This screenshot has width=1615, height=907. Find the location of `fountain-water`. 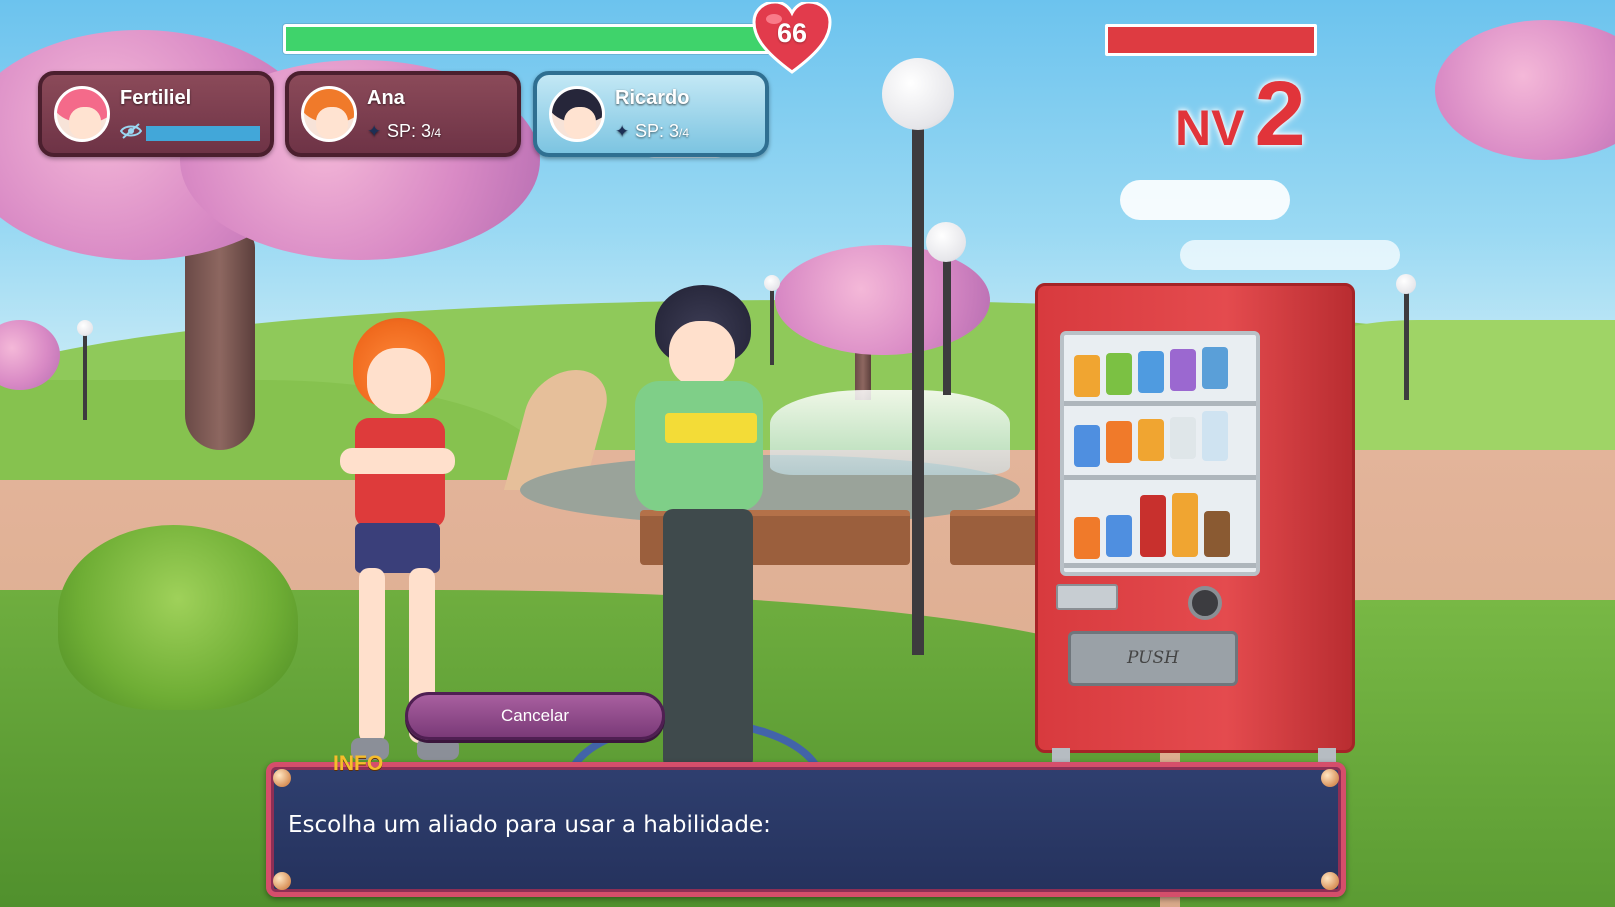

fountain-water is located at coordinates (890, 432).